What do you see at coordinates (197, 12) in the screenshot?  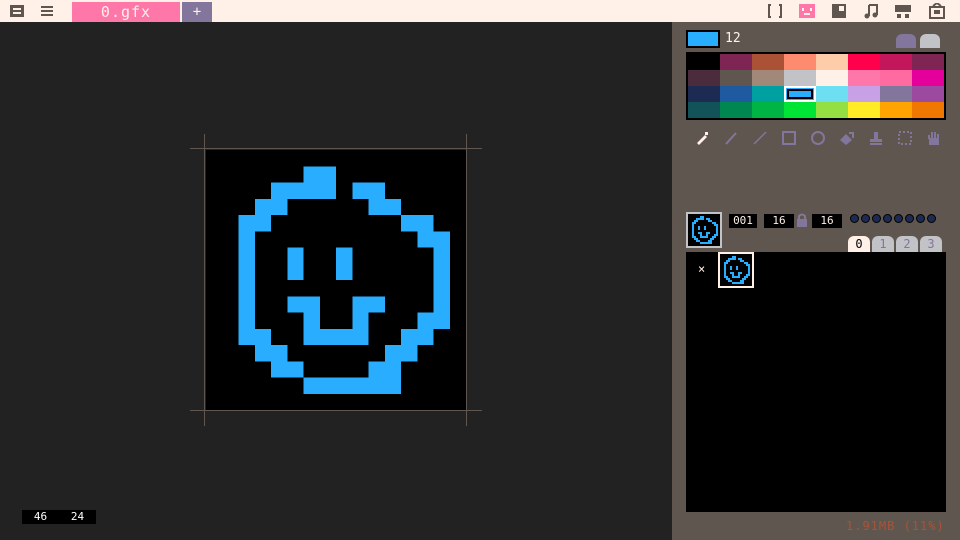 I see `add-tab-button: +` at bounding box center [197, 12].